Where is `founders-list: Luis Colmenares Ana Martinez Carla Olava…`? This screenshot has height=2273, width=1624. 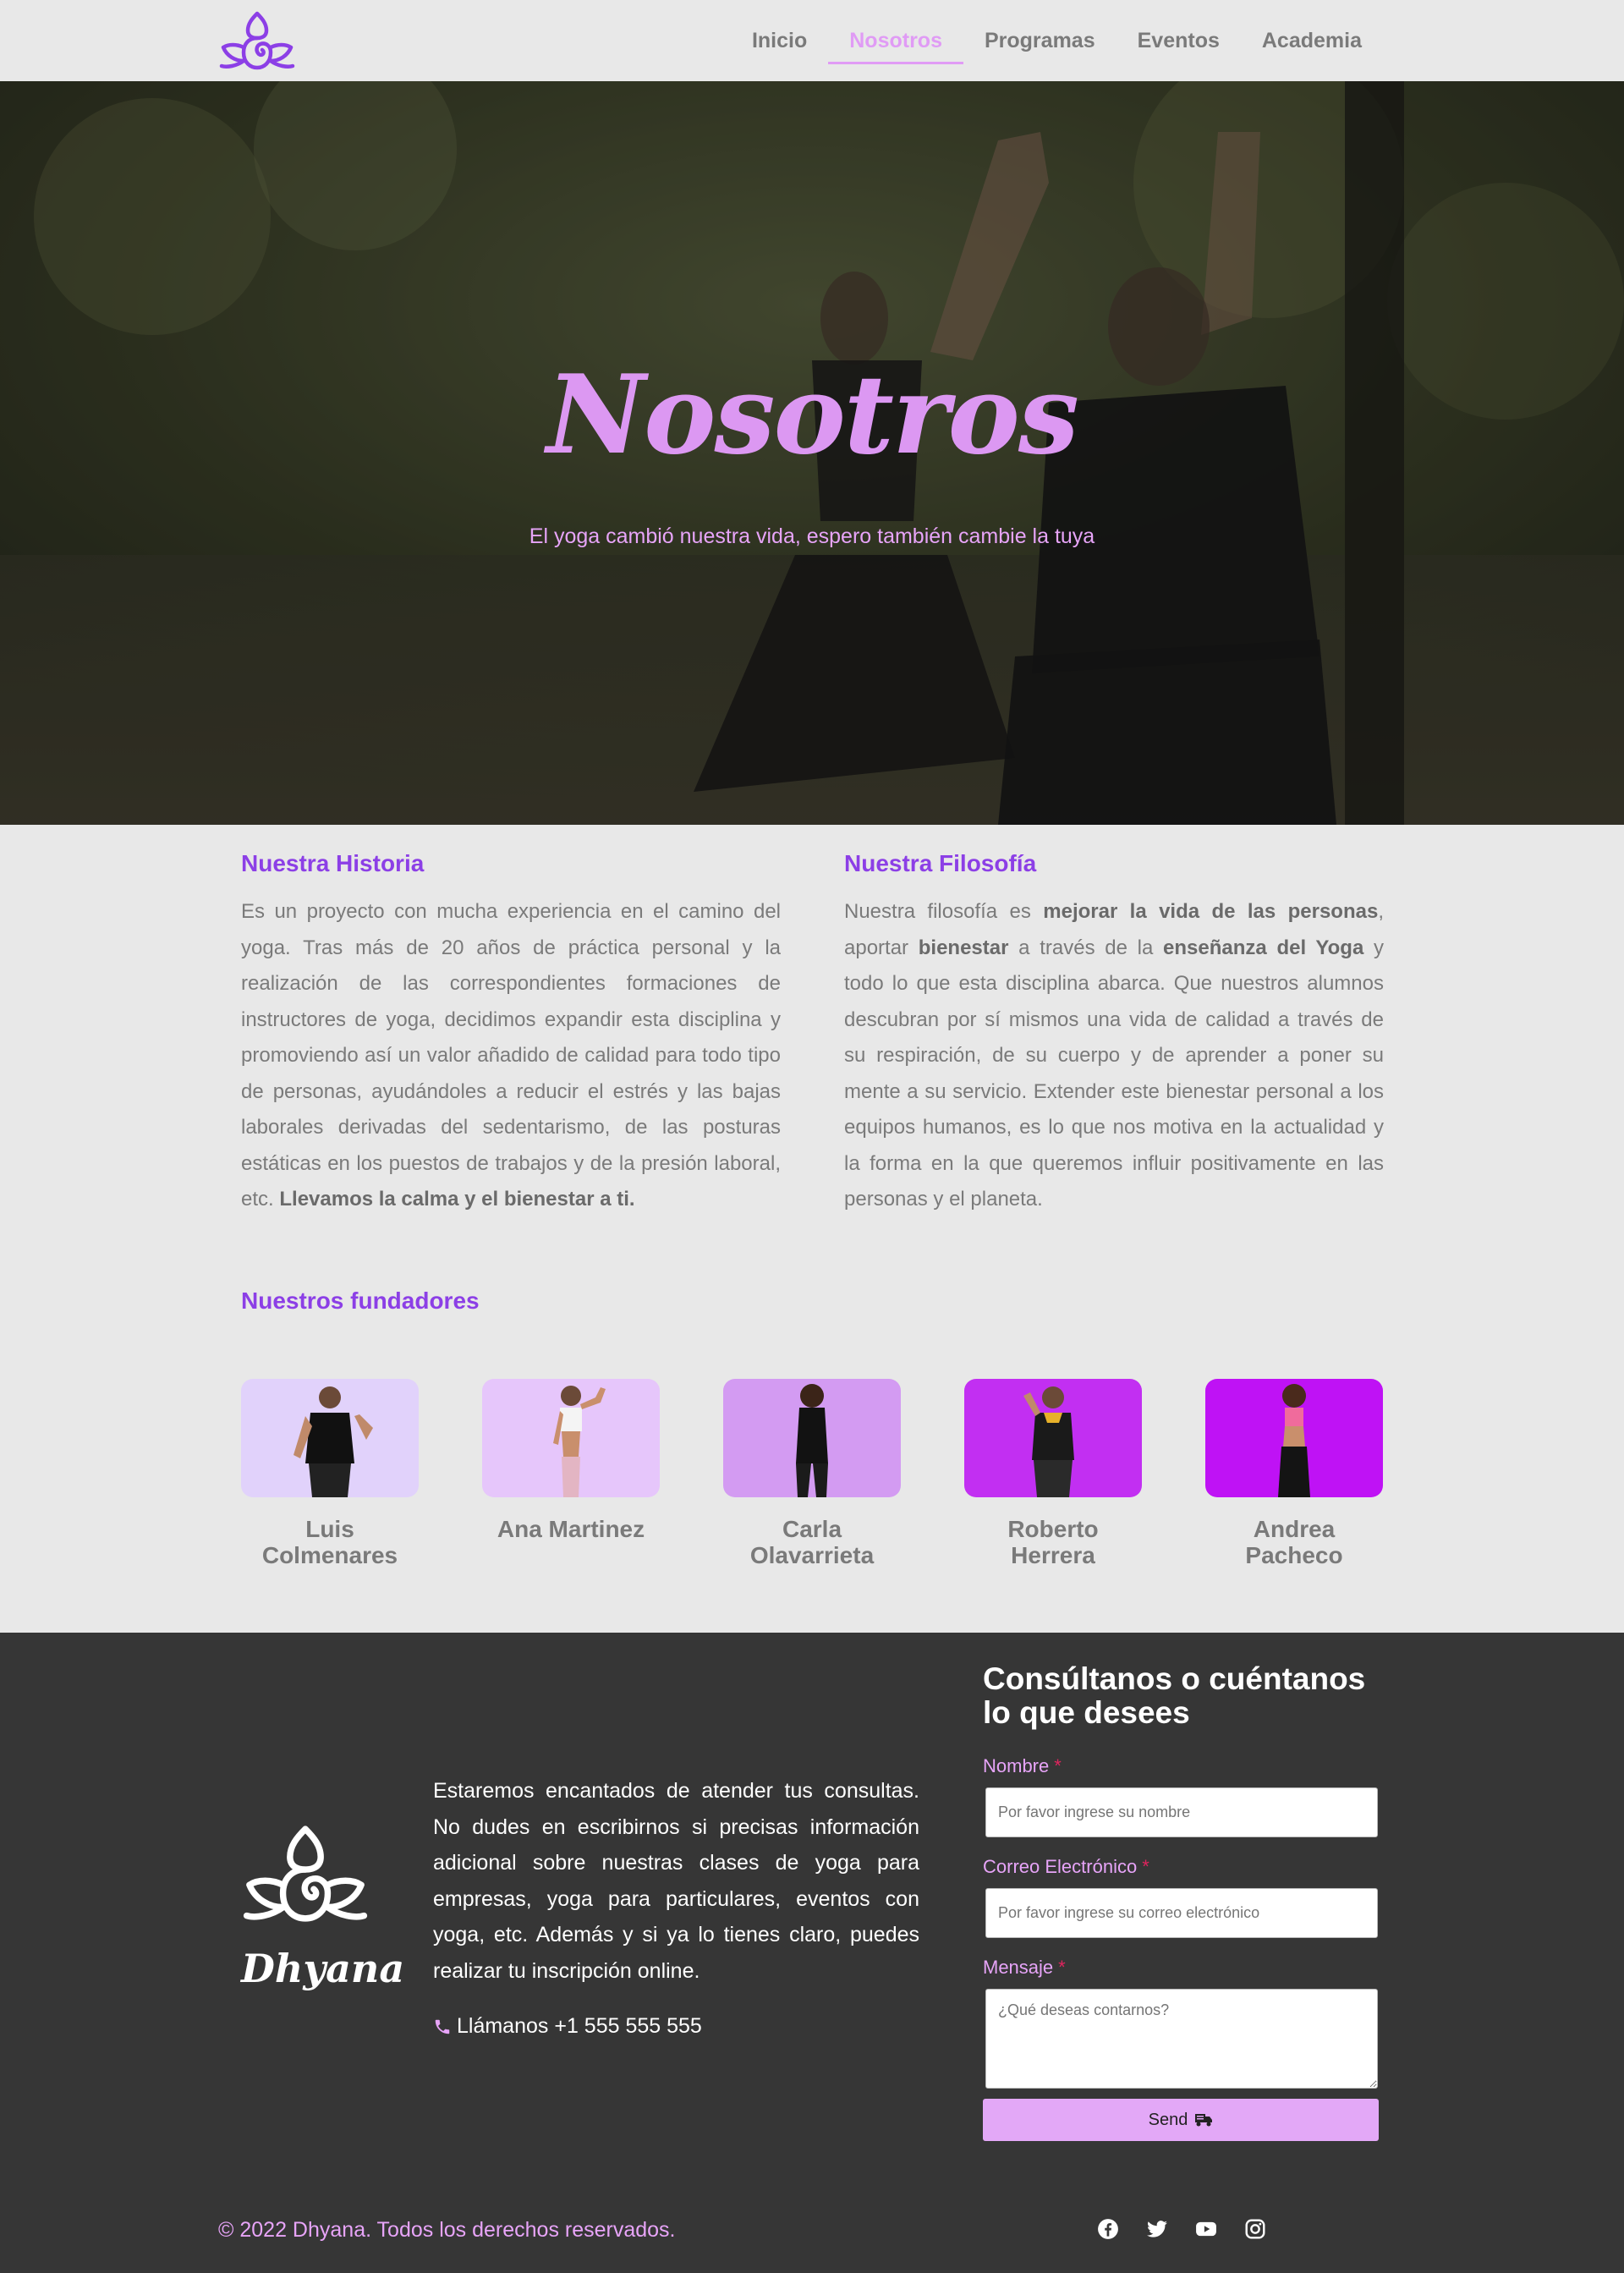 founders-list: Luis Colmenares Ana Martinez Carla Olava… is located at coordinates (812, 1474).